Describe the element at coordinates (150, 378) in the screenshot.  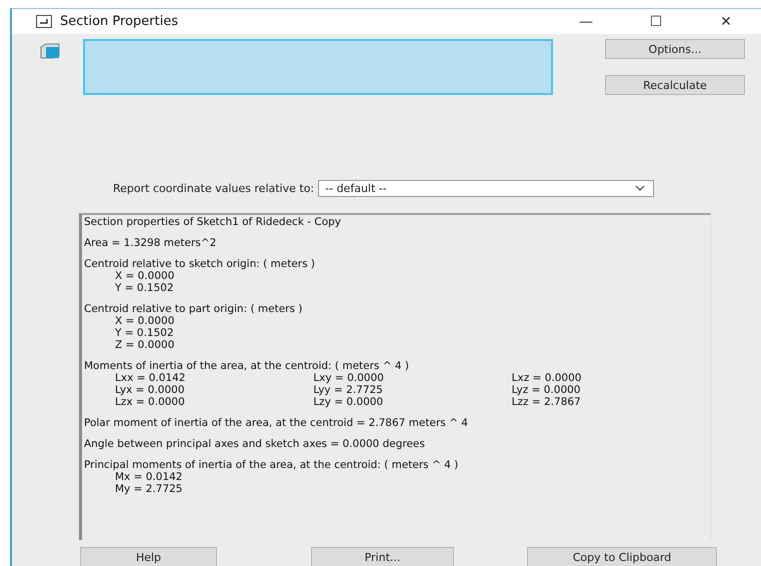
I see `report-value: Lxx = 0.0142` at that location.